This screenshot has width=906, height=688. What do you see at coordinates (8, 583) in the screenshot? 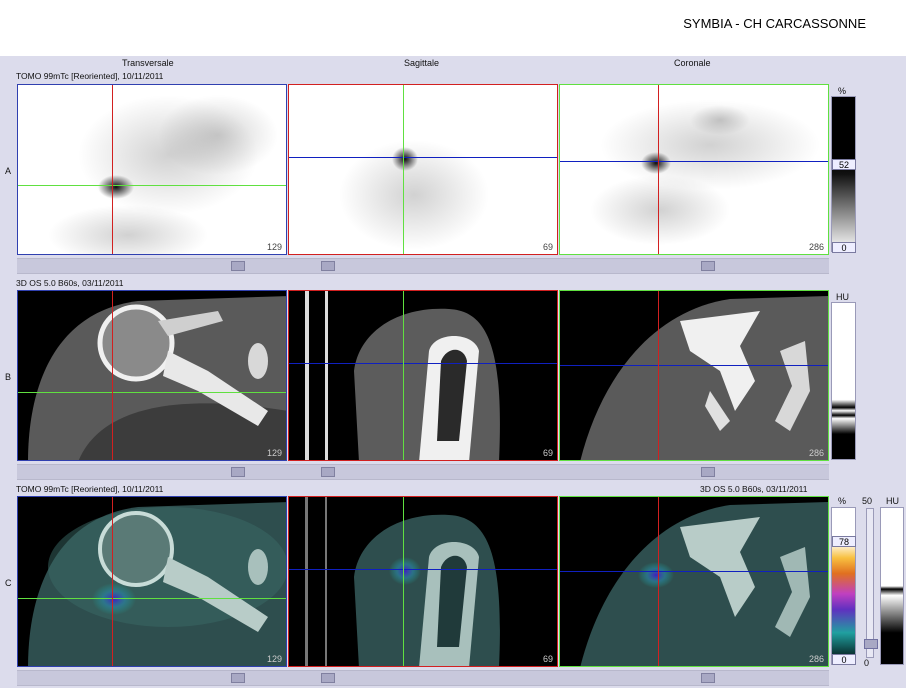
I see `row-label-c: C` at bounding box center [8, 583].